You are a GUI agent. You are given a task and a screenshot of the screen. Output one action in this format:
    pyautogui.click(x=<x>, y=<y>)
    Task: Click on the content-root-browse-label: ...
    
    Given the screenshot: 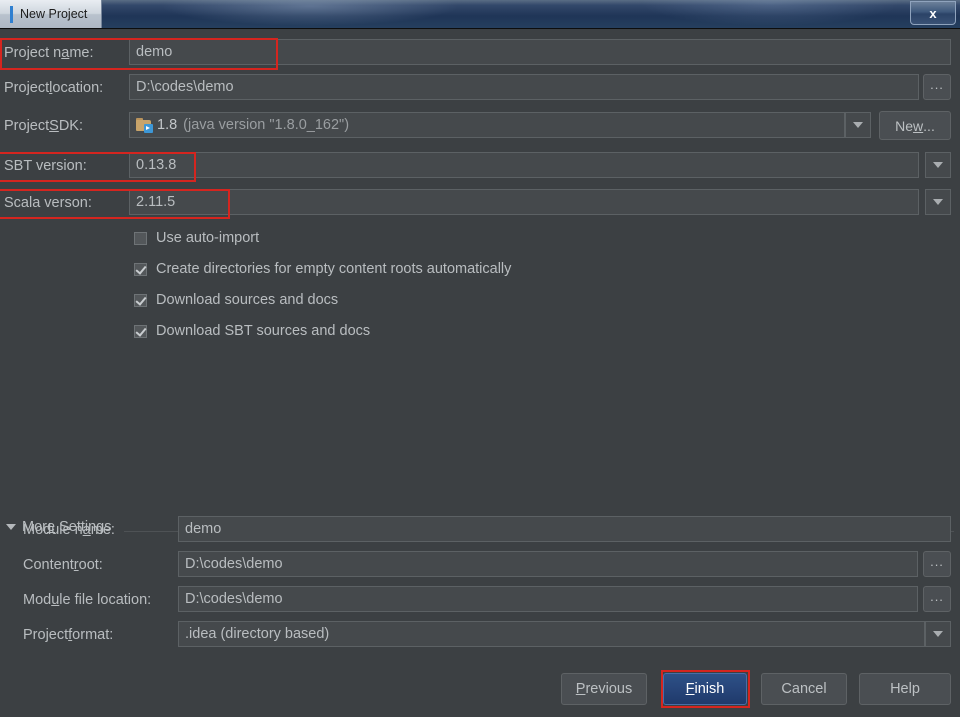 What is the action you would take?
    pyautogui.click(x=937, y=561)
    